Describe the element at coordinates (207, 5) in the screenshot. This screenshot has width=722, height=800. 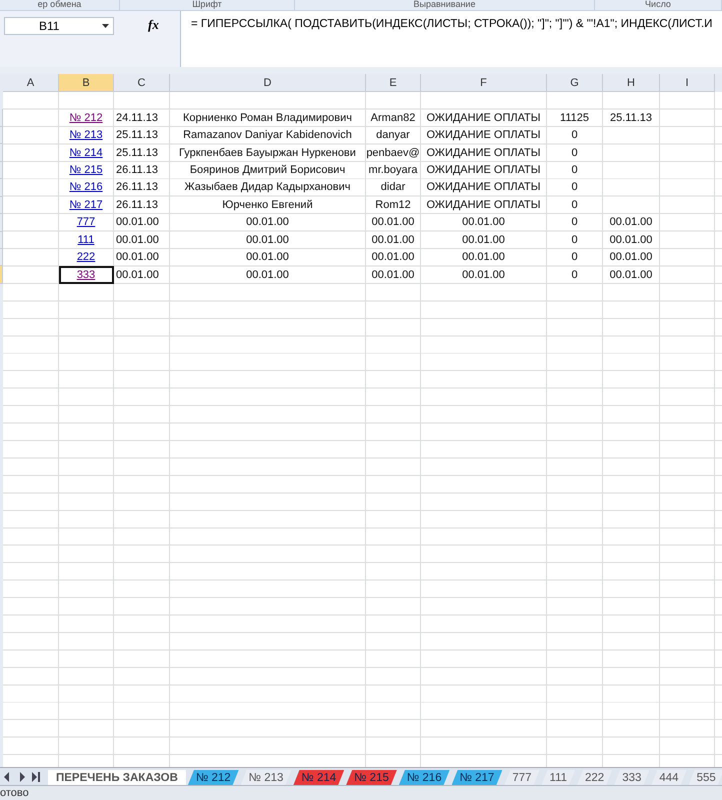
I see `ribbon-group-label: Шрифт` at that location.